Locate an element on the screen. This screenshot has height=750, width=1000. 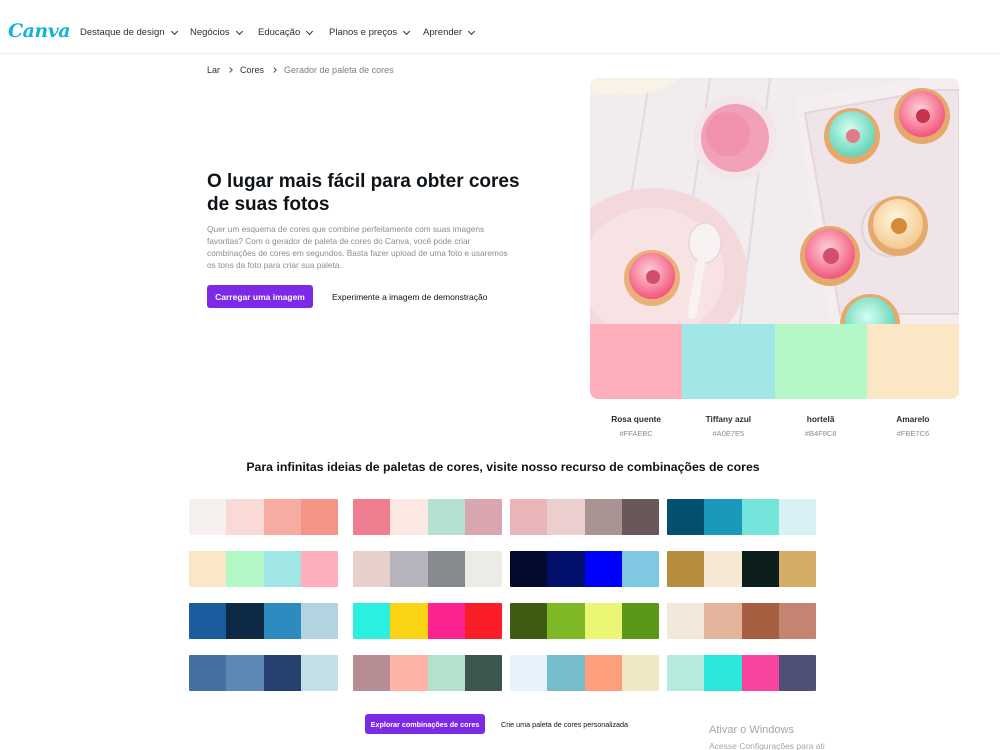
swatch-amarelo is located at coordinates (912, 361).